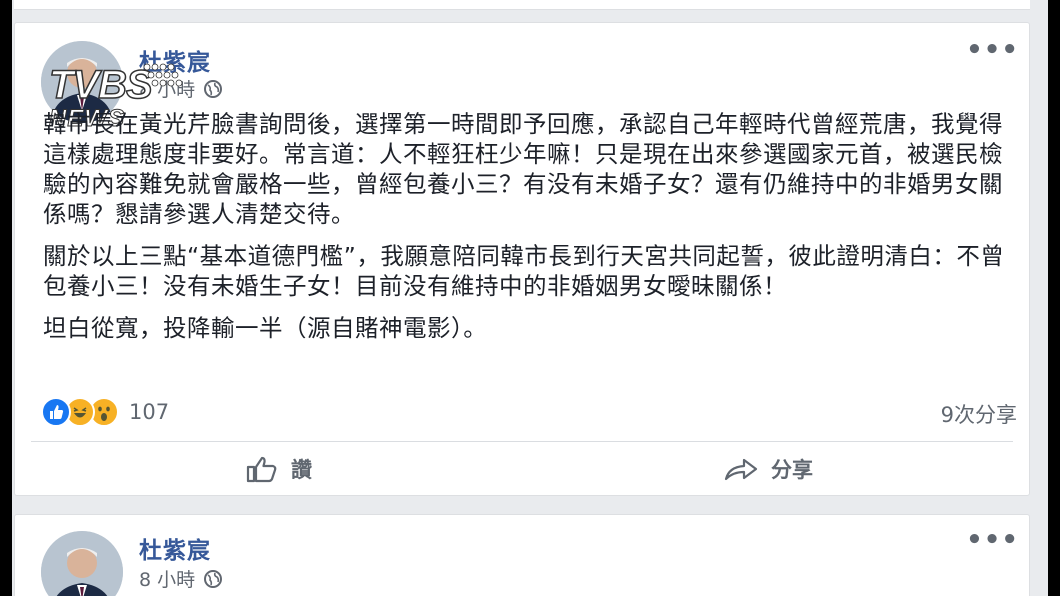  Describe the element at coordinates (167, 578) in the screenshot. I see `post-time: 8 小時` at that location.